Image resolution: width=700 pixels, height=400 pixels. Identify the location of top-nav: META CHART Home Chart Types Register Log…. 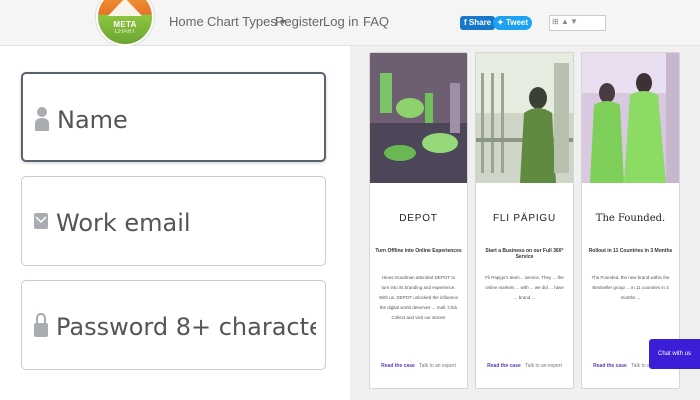
(350, 23).